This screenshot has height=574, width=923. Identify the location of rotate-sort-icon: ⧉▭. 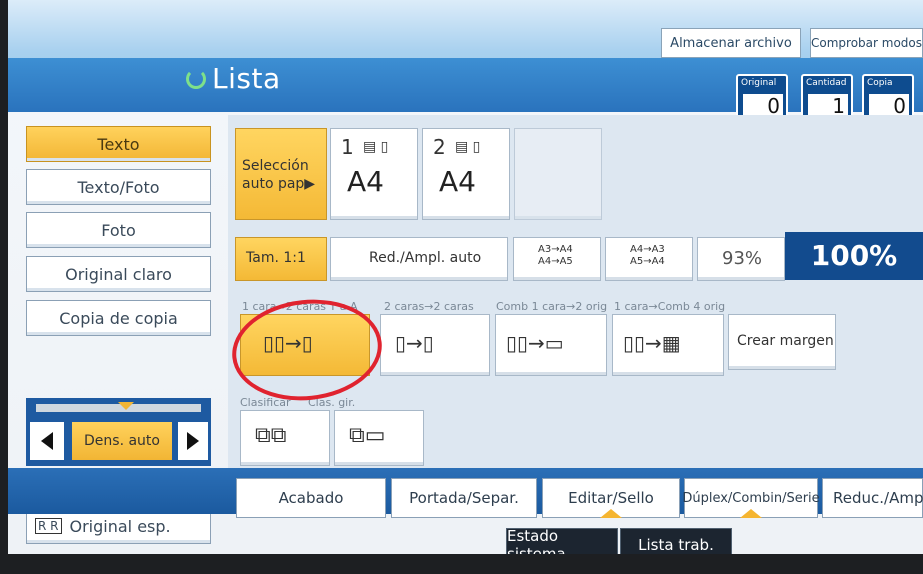
(367, 435).